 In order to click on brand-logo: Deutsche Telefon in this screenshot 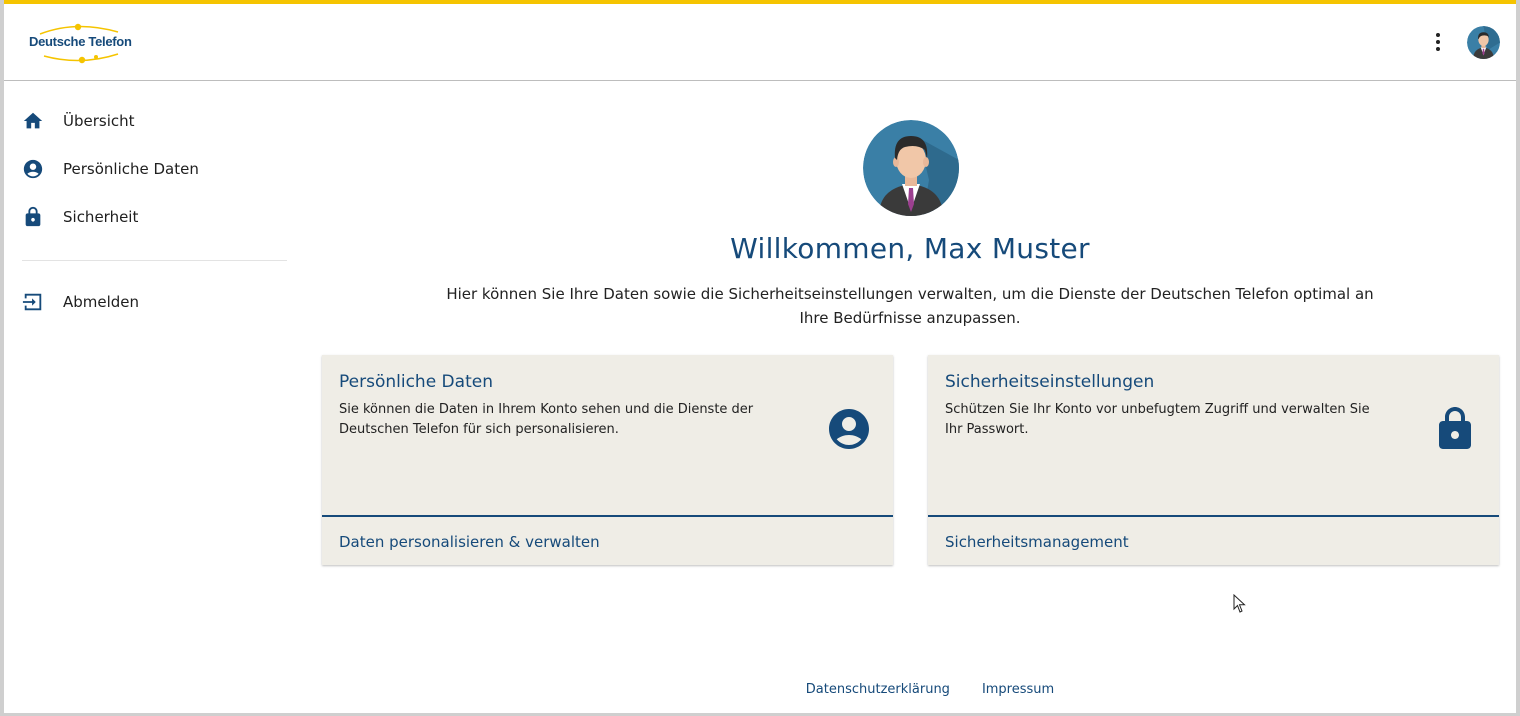, I will do `click(81, 43)`.